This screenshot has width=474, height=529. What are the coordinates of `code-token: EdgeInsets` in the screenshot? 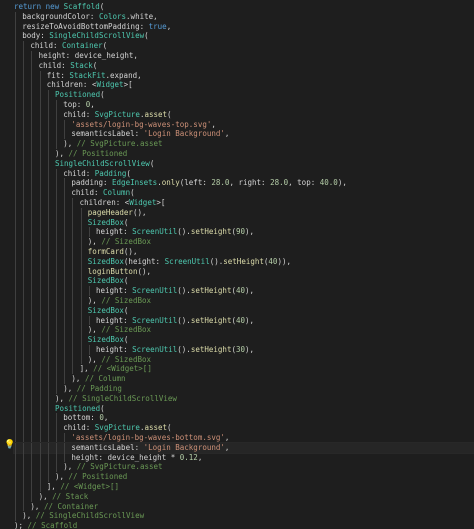 It's located at (135, 183).